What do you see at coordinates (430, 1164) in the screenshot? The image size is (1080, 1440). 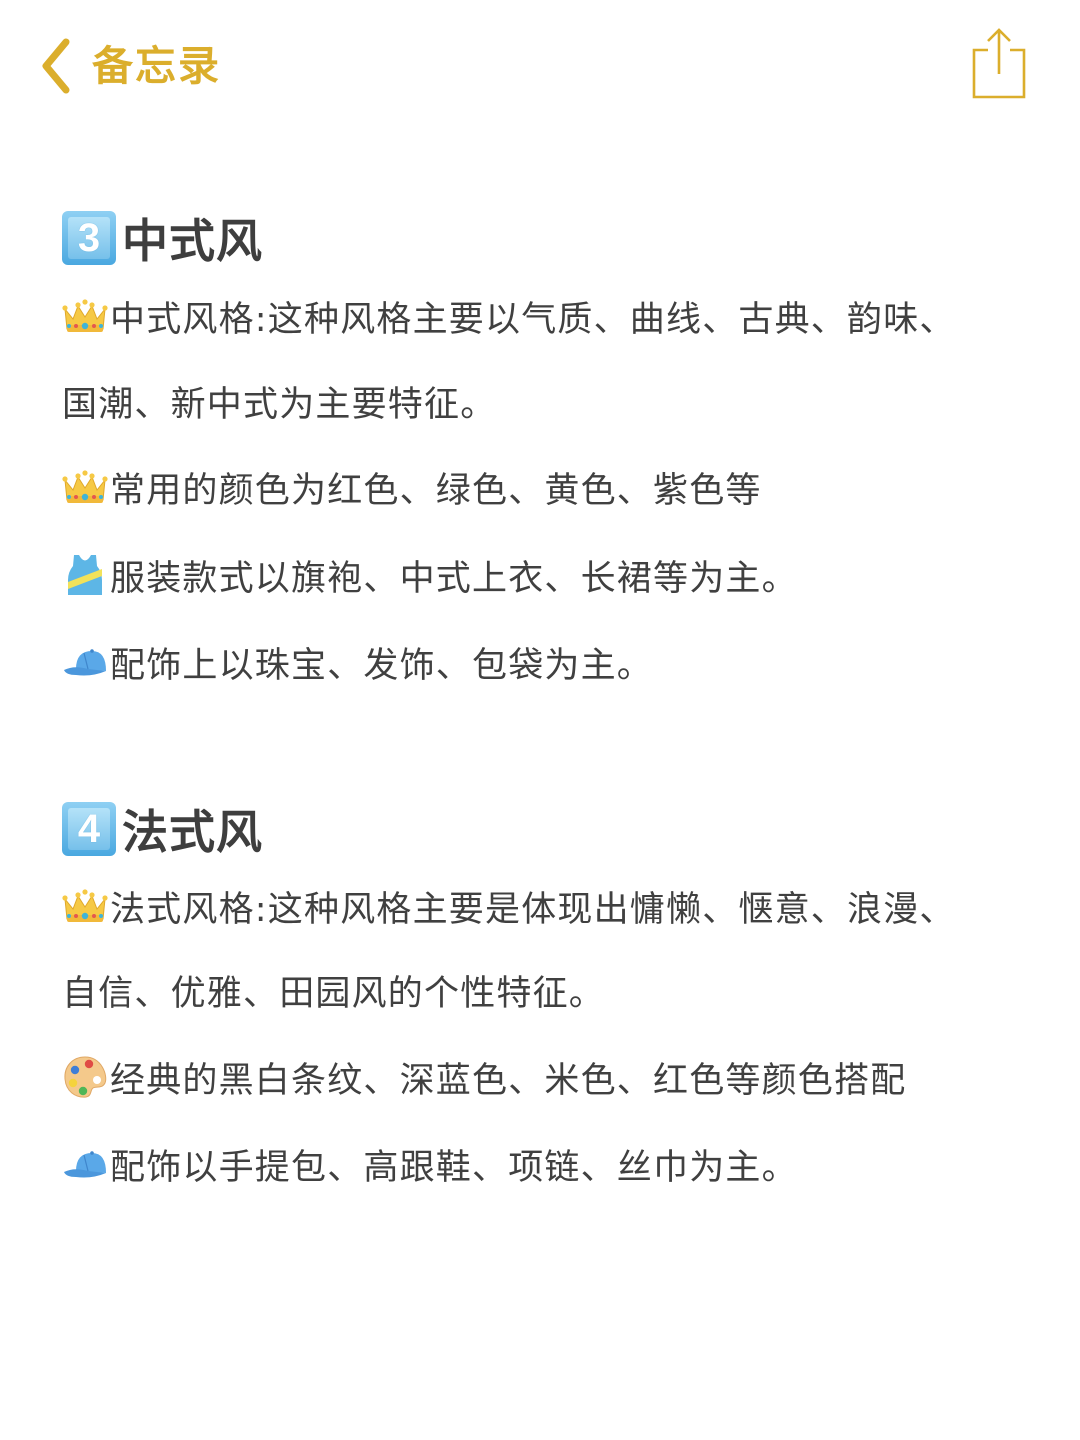 I see `text-line: 配饰以手提包、高跟鞋、项链、丝巾为主。` at bounding box center [430, 1164].